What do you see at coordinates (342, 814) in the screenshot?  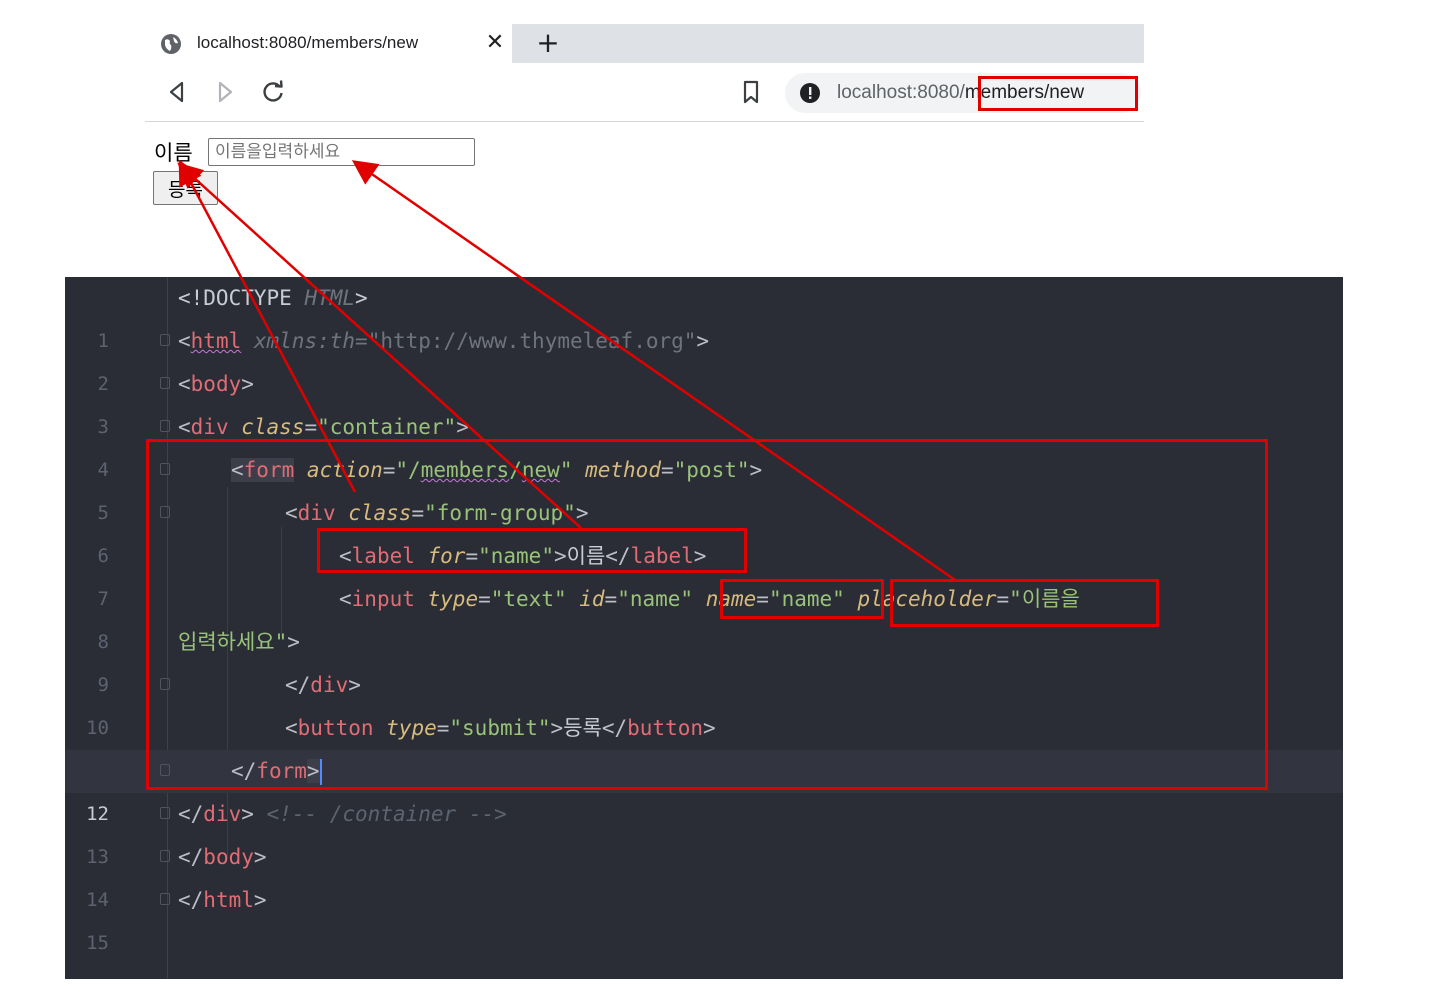 I see `code-text: </div> <!-- /container -->` at bounding box center [342, 814].